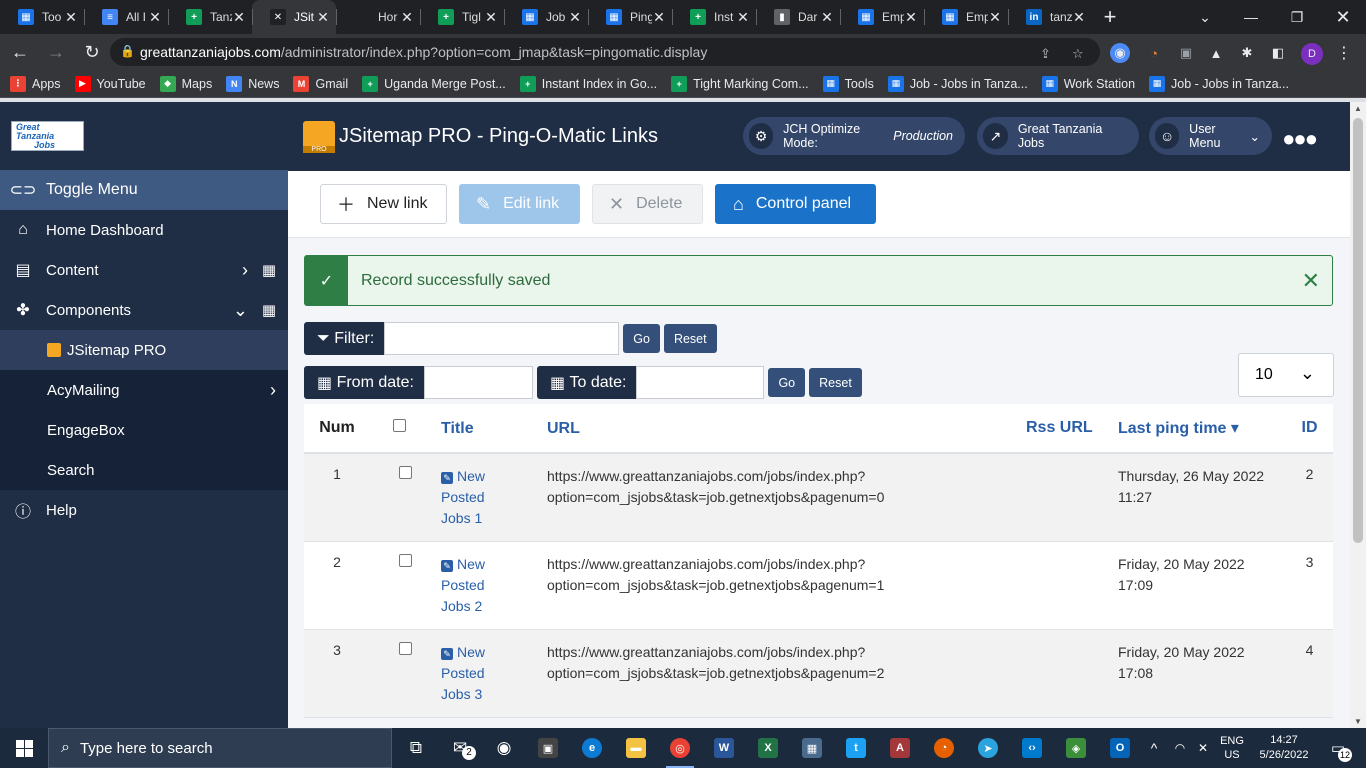  I want to click on sidebar-item-content: ▤ Content › ▦, so click(144, 270).